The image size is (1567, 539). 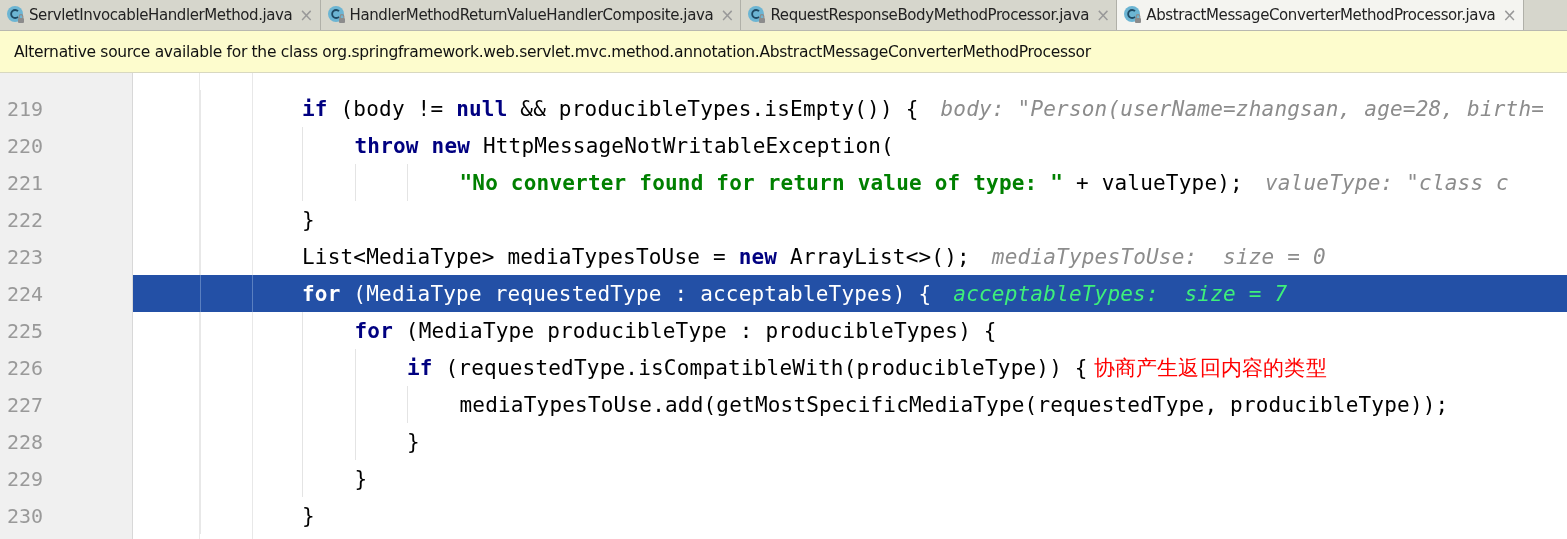 What do you see at coordinates (25, 330) in the screenshot?
I see `line-number: 225` at bounding box center [25, 330].